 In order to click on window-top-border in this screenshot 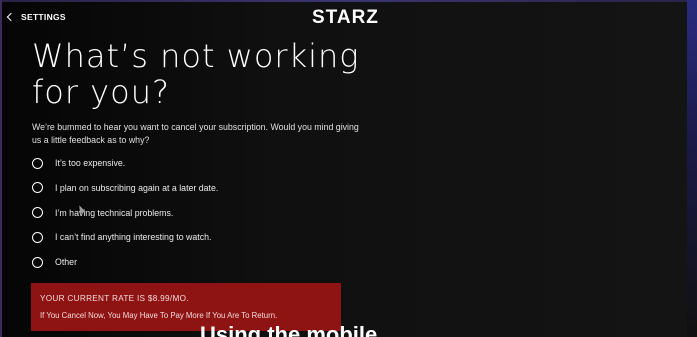, I will do `click(348, 1)`.